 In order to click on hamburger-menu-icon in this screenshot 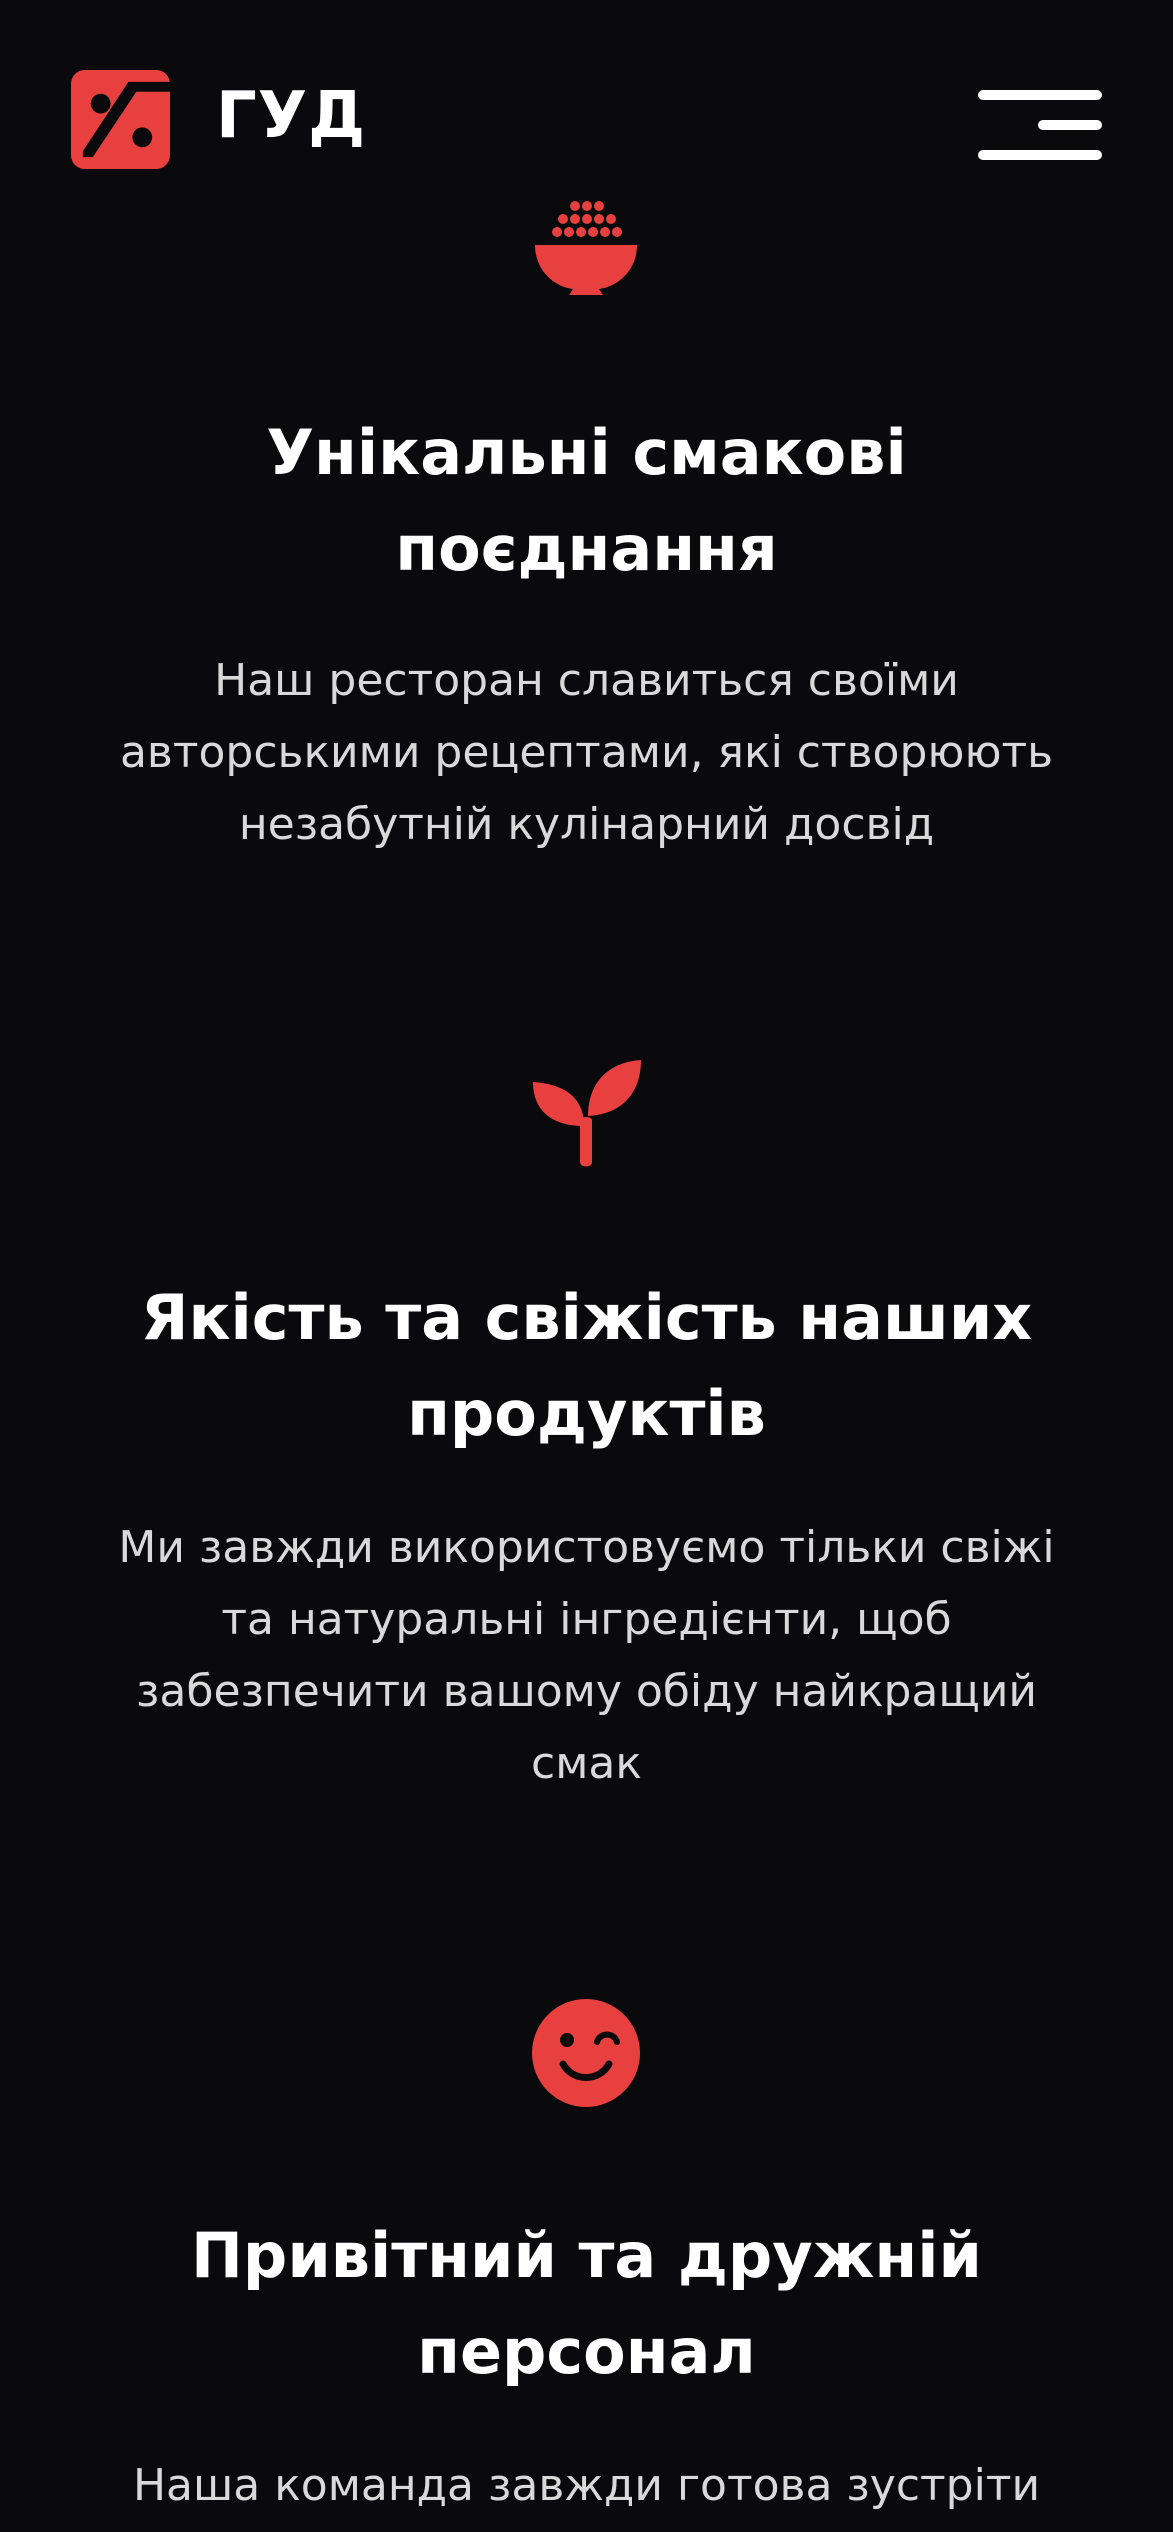, I will do `click(1040, 95)`.